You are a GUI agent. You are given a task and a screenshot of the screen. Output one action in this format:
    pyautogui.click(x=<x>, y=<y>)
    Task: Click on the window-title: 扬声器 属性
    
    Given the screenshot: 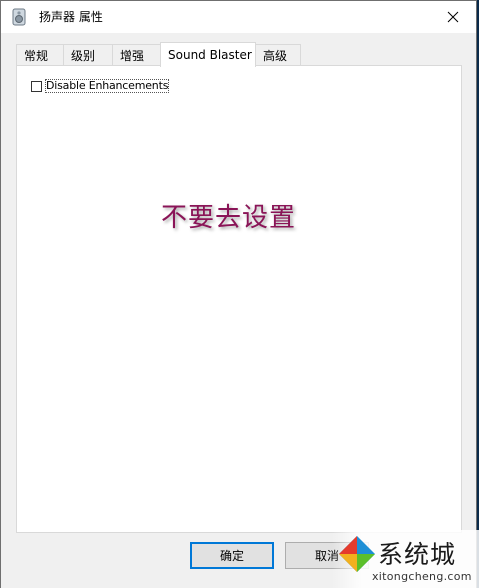 What is the action you would take?
    pyautogui.click(x=71, y=17)
    